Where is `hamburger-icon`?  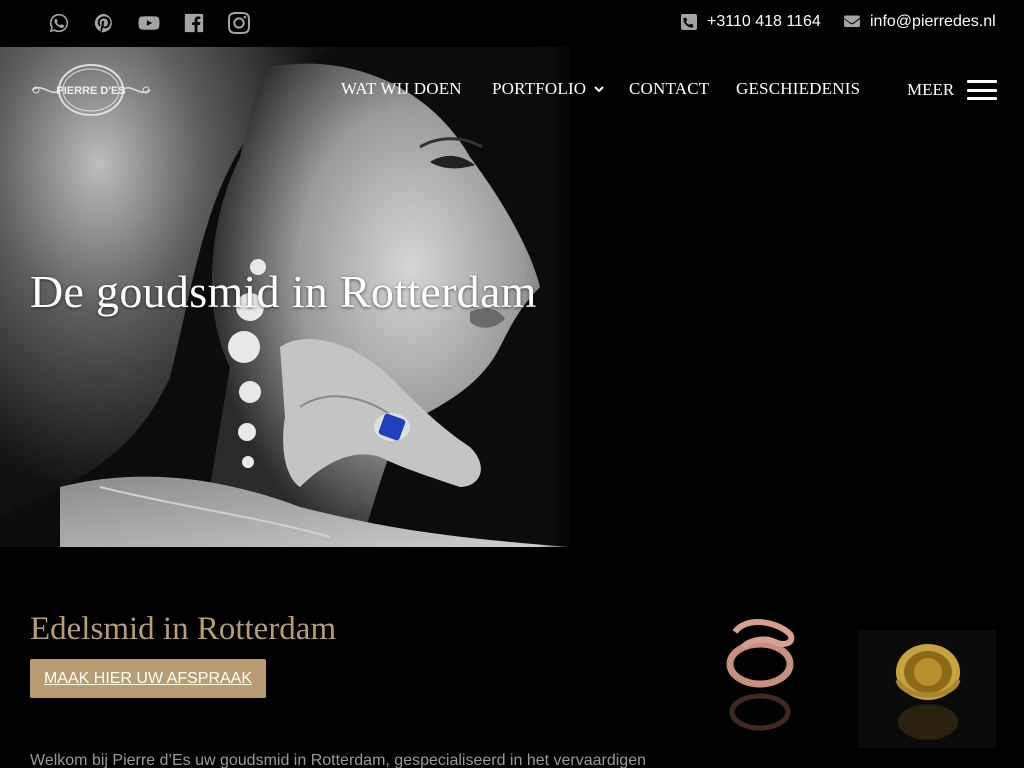 hamburger-icon is located at coordinates (982, 90).